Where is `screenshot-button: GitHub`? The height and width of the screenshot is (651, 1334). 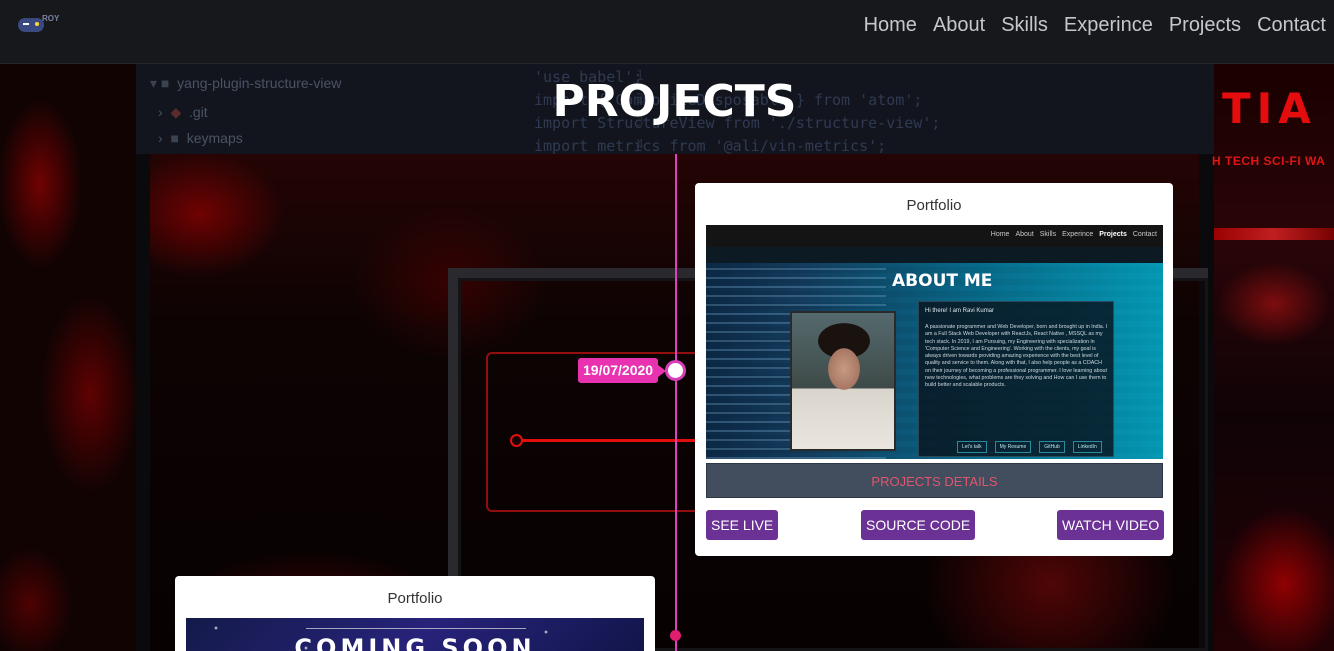
screenshot-button: GitHub is located at coordinates (1052, 447).